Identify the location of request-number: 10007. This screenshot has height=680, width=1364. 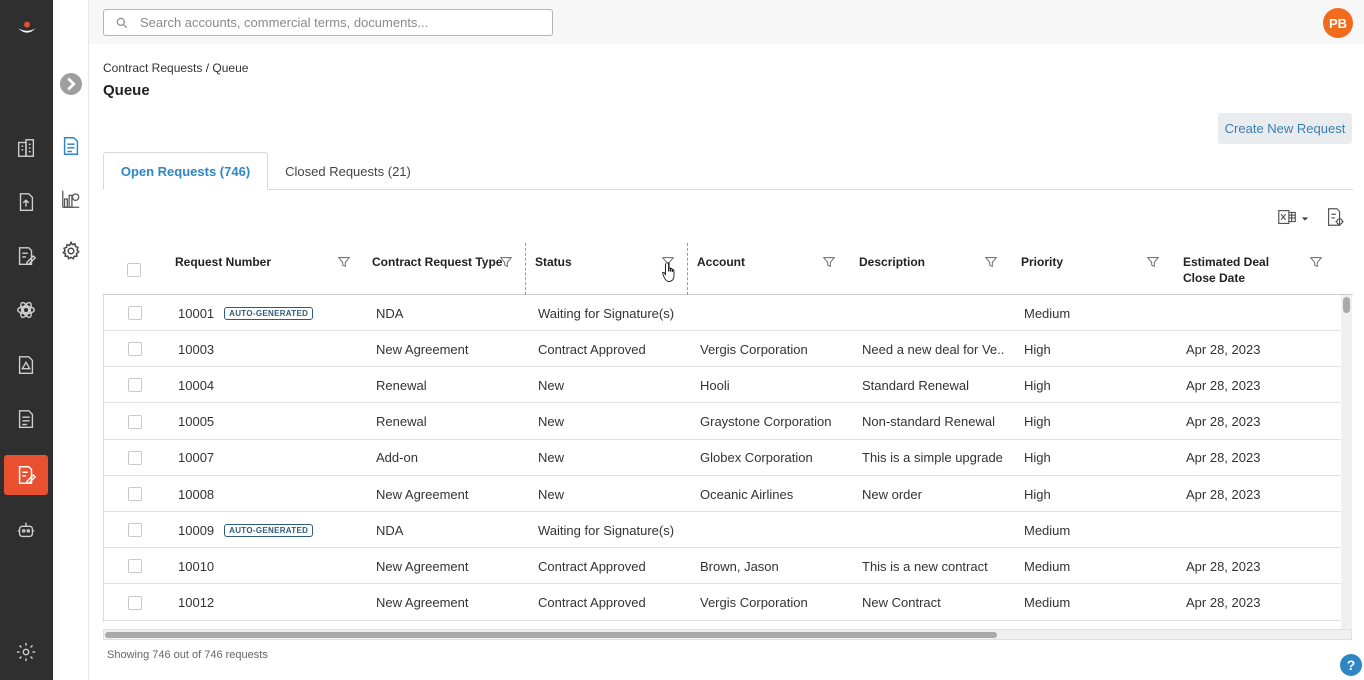
(196, 458).